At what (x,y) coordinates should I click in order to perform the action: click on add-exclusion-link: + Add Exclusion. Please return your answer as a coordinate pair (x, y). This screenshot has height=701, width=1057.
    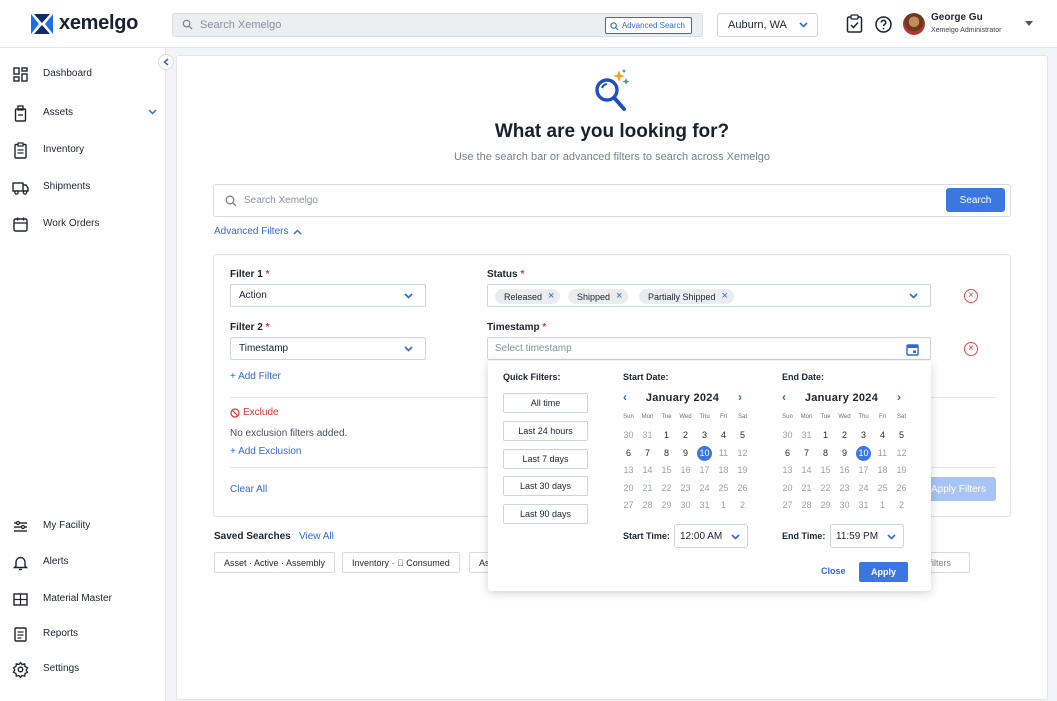
    Looking at the image, I should click on (265, 451).